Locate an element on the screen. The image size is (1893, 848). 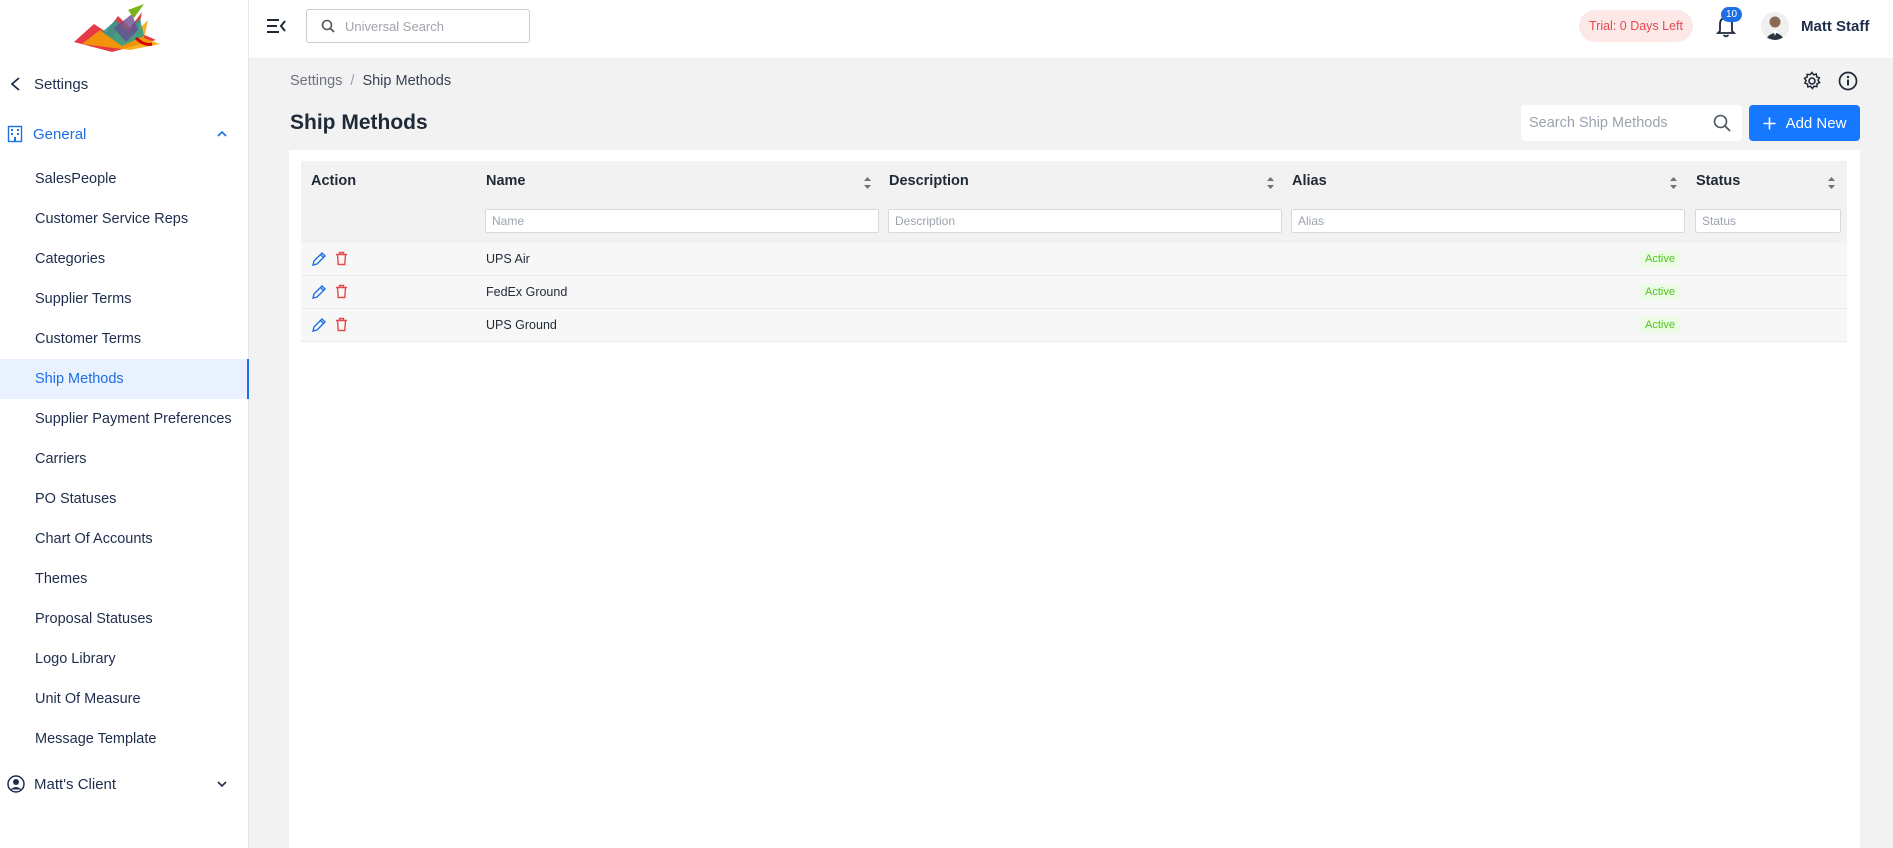
sidebar-item-salespeople: SalesPeople is located at coordinates (124, 179).